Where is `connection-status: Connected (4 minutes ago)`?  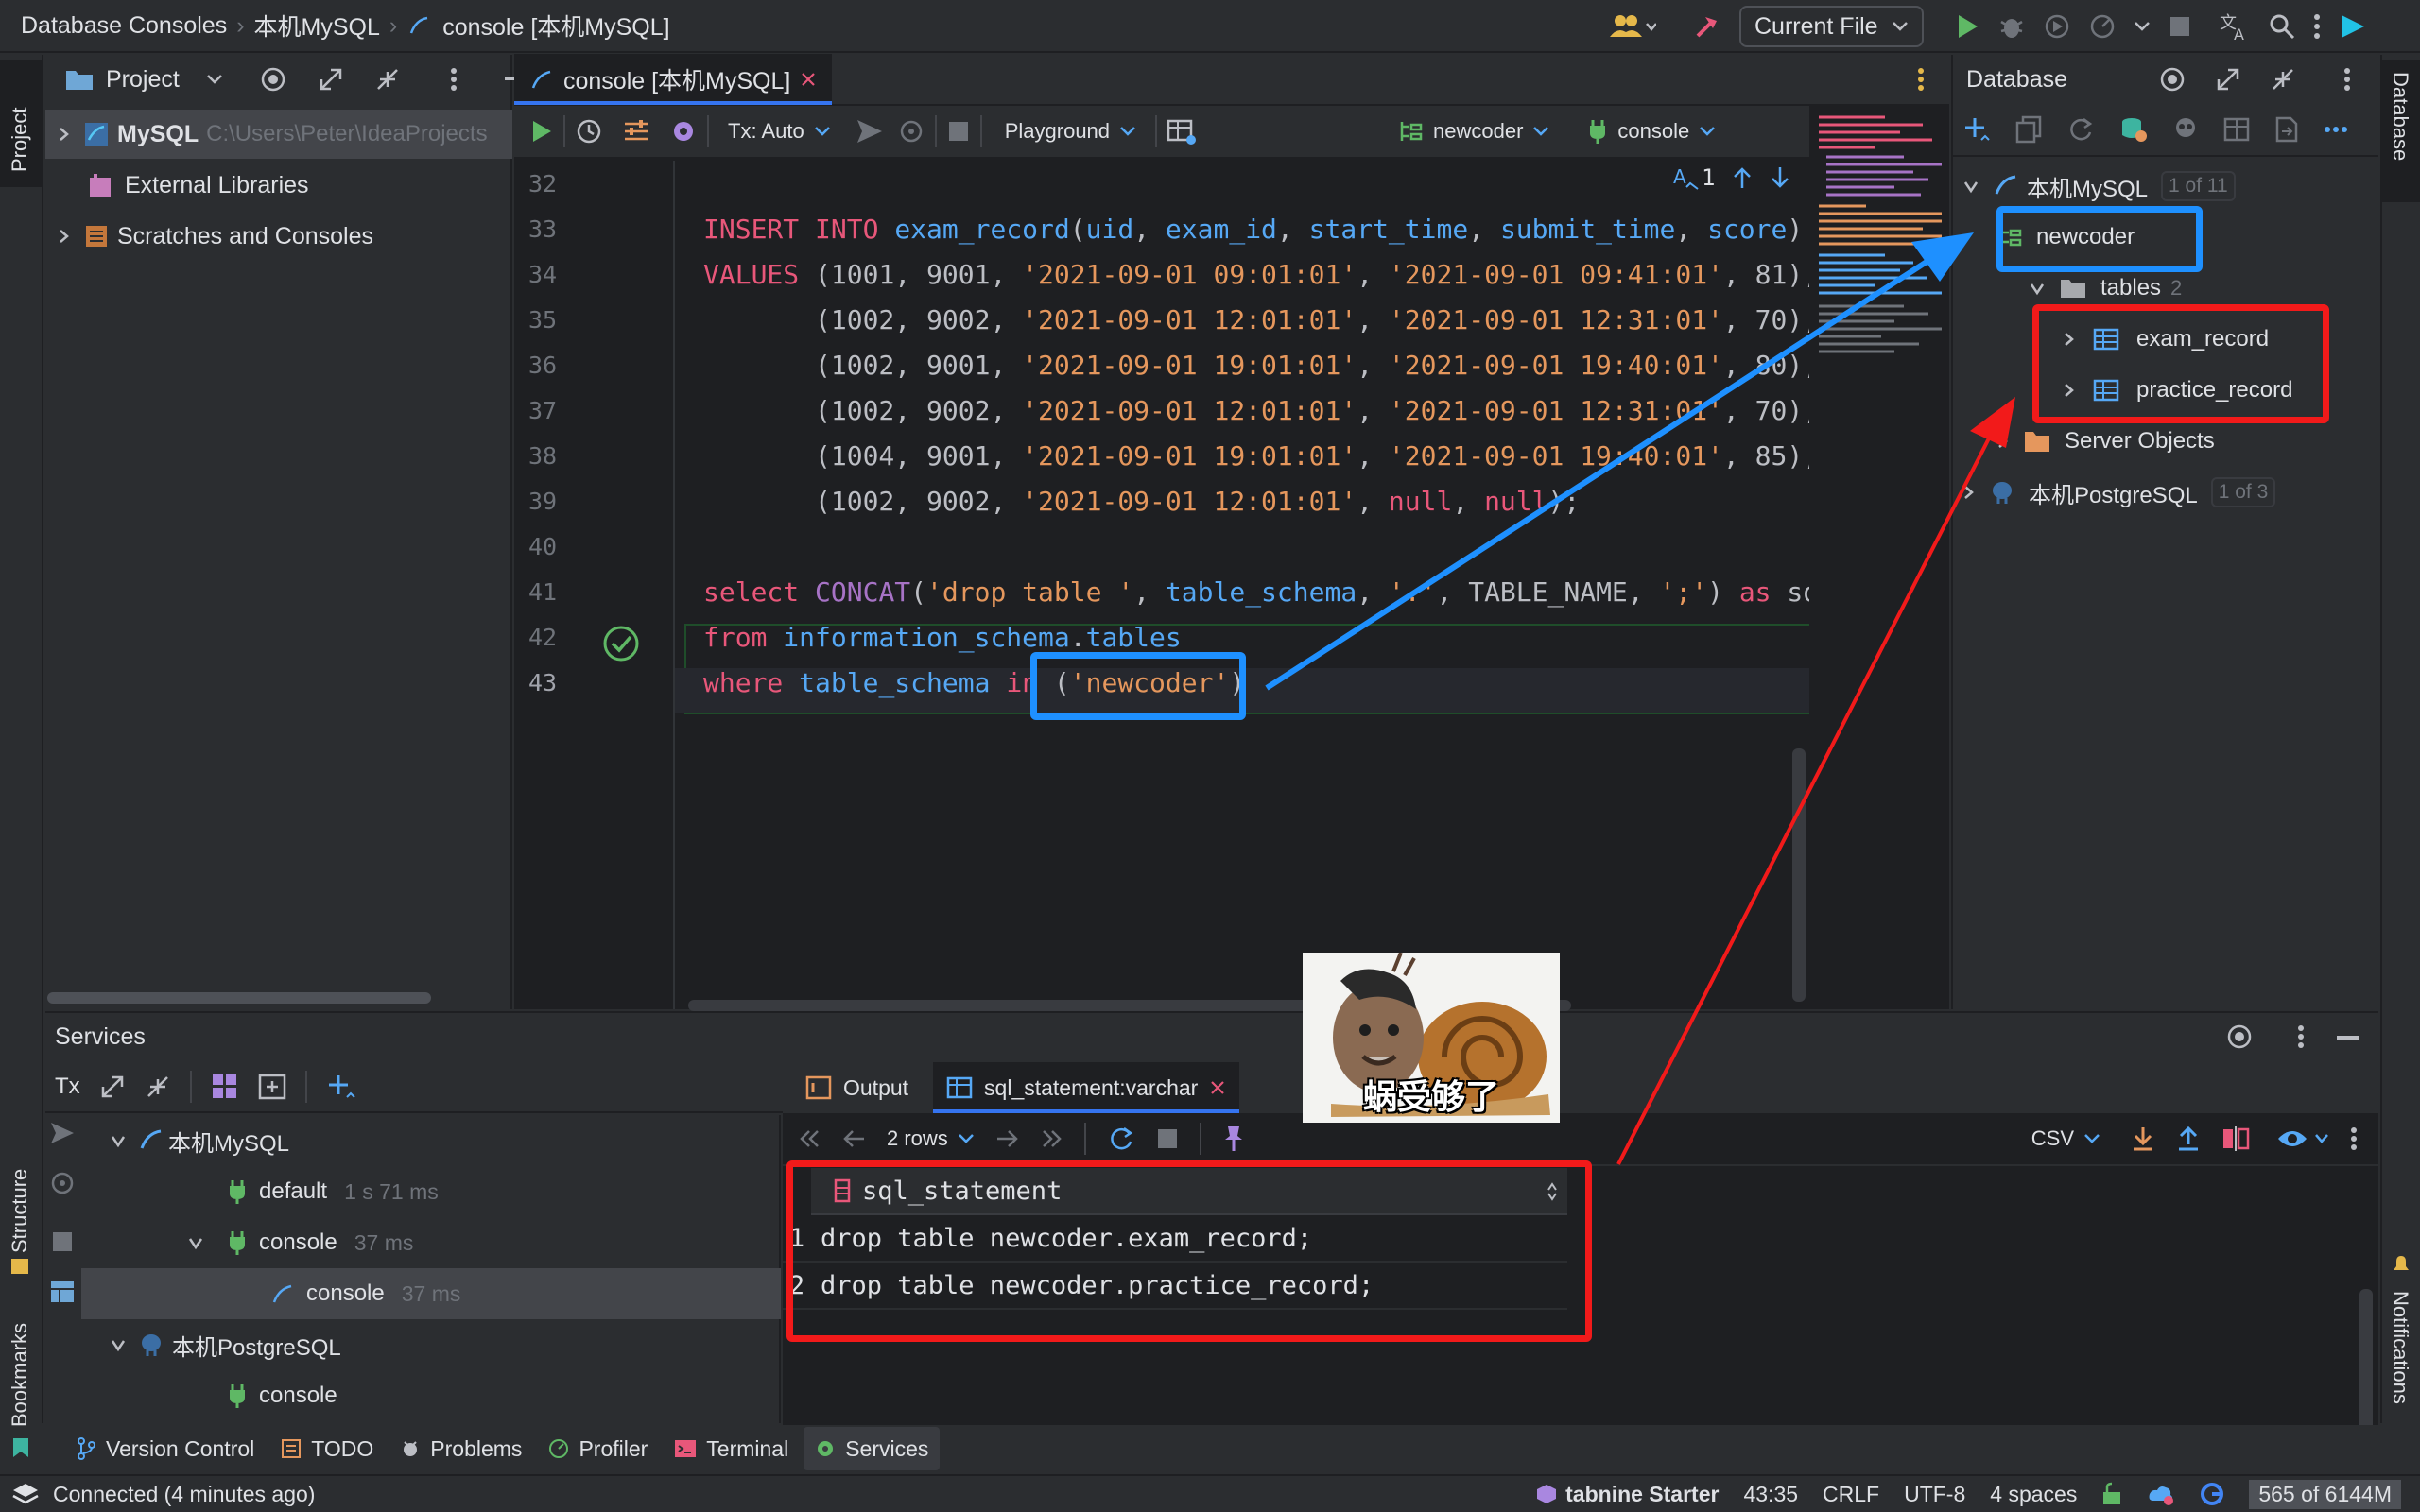
connection-status: Connected (4 minutes ago) is located at coordinates (184, 1494).